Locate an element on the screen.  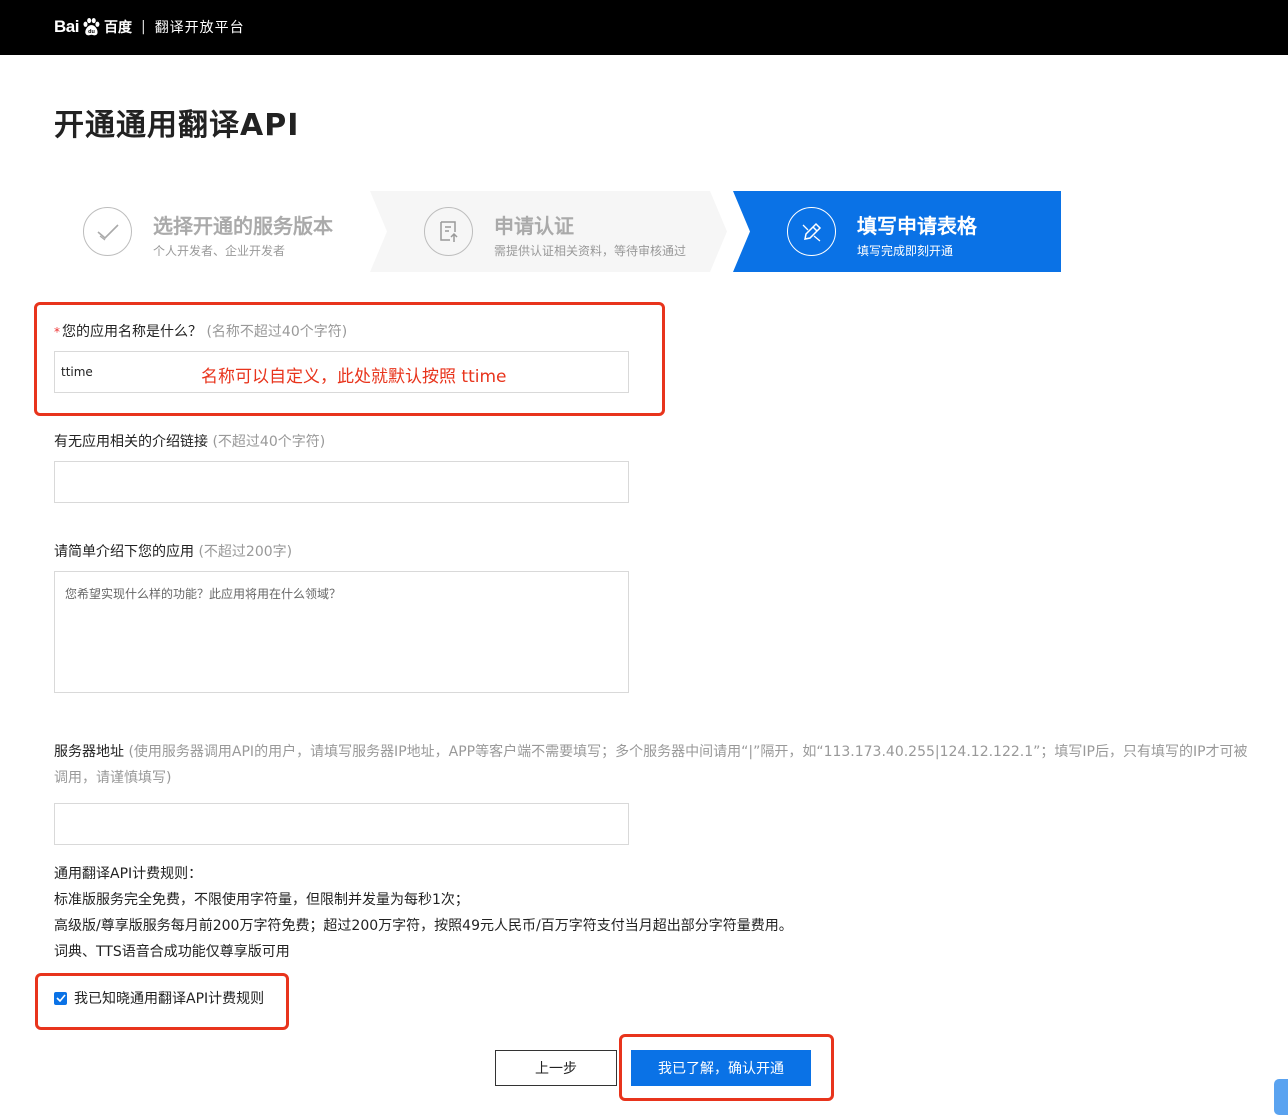
step-title: 填写申请表格 is located at coordinates (917, 226).